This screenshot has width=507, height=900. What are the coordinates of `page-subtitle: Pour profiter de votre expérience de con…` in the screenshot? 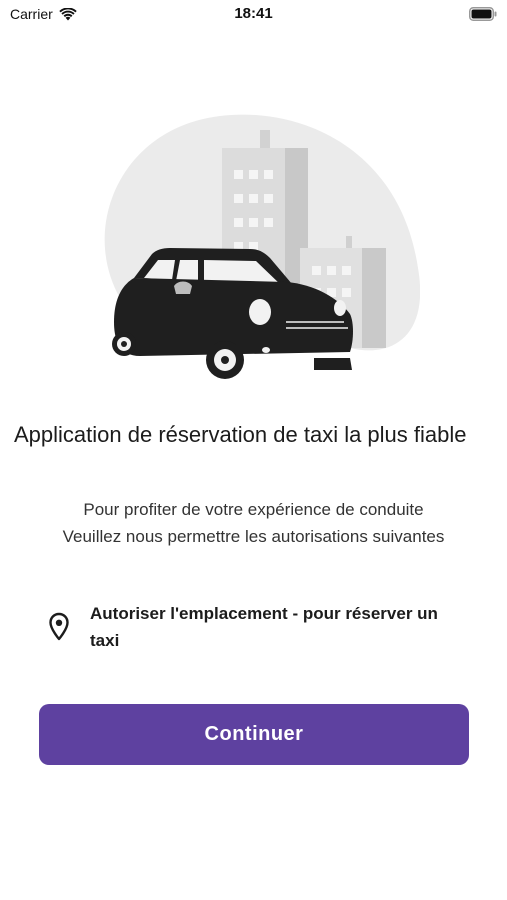 It's located at (253, 523).